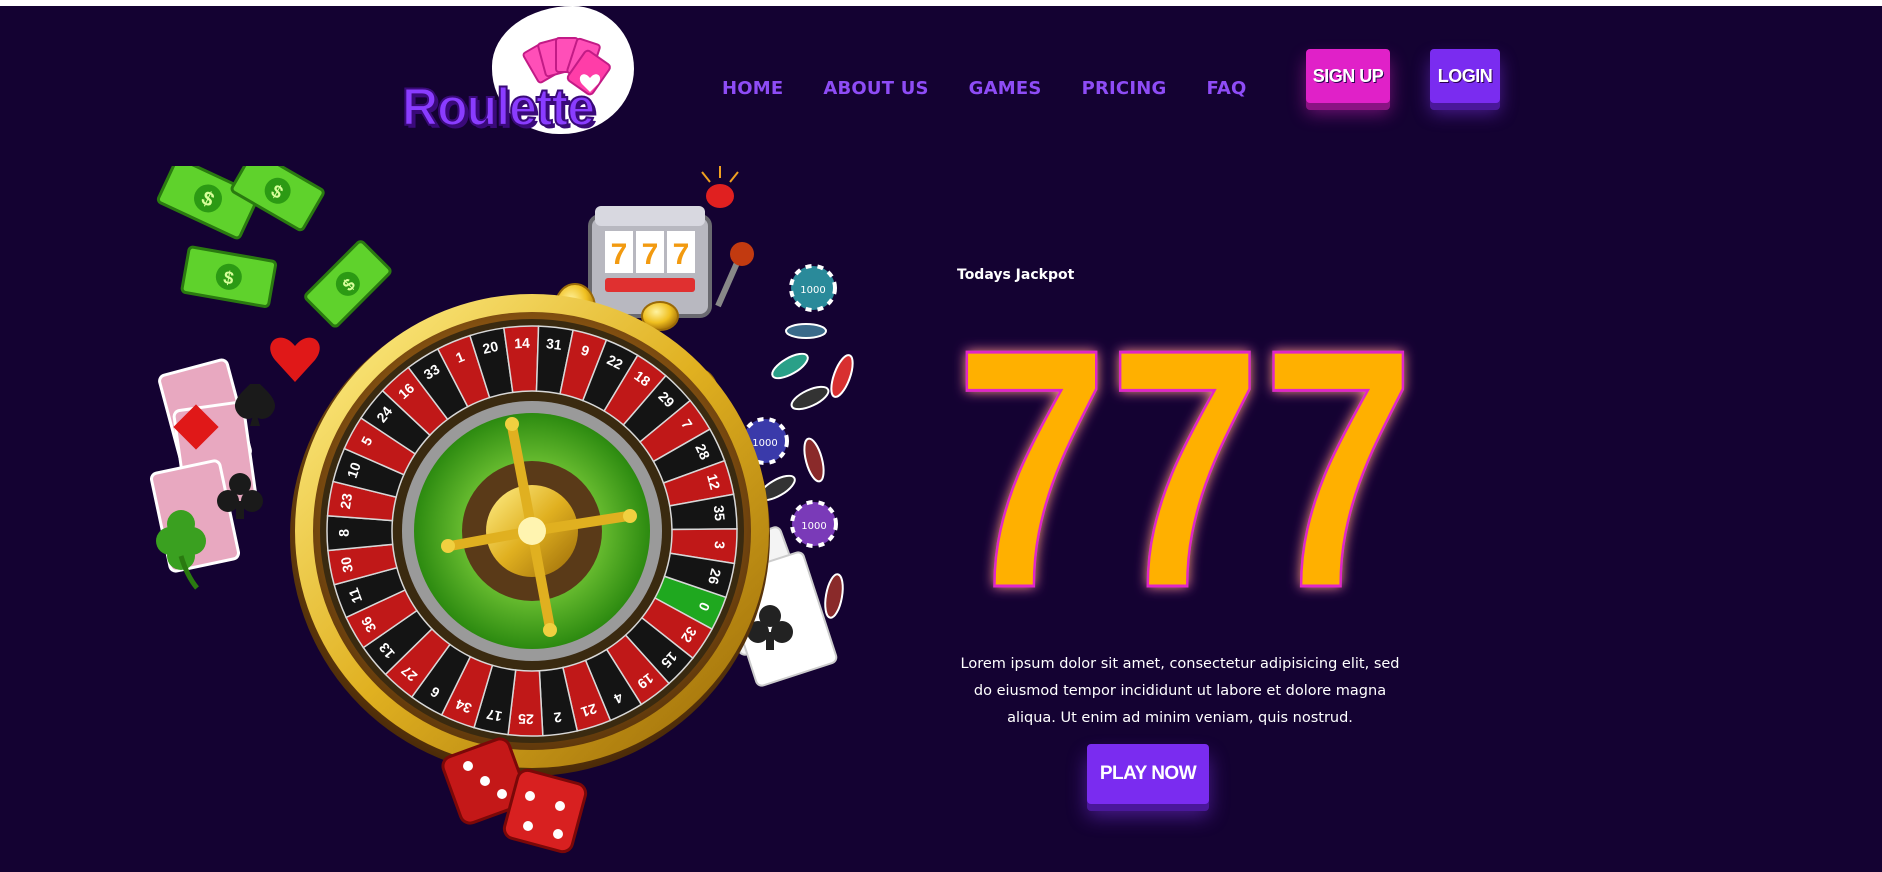 The width and height of the screenshot is (1882, 872). I want to click on wheel-number: 30, so click(346, 564).